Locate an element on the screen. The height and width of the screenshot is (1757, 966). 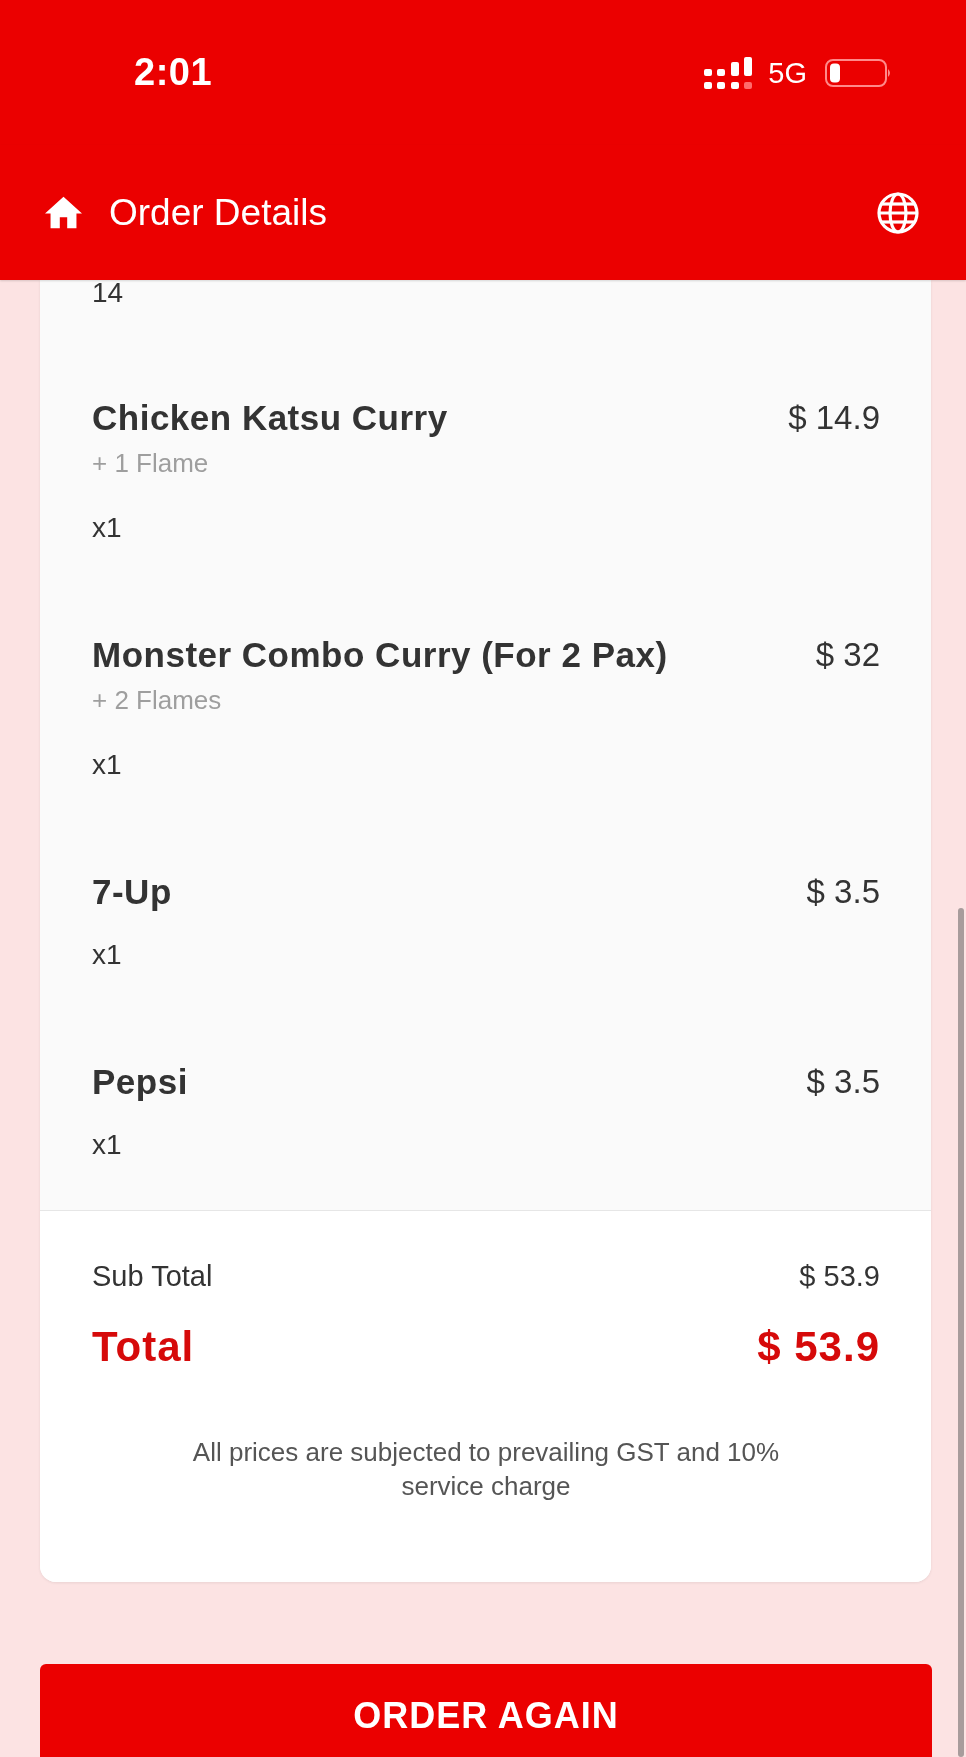
home-icon is located at coordinates (63, 212).